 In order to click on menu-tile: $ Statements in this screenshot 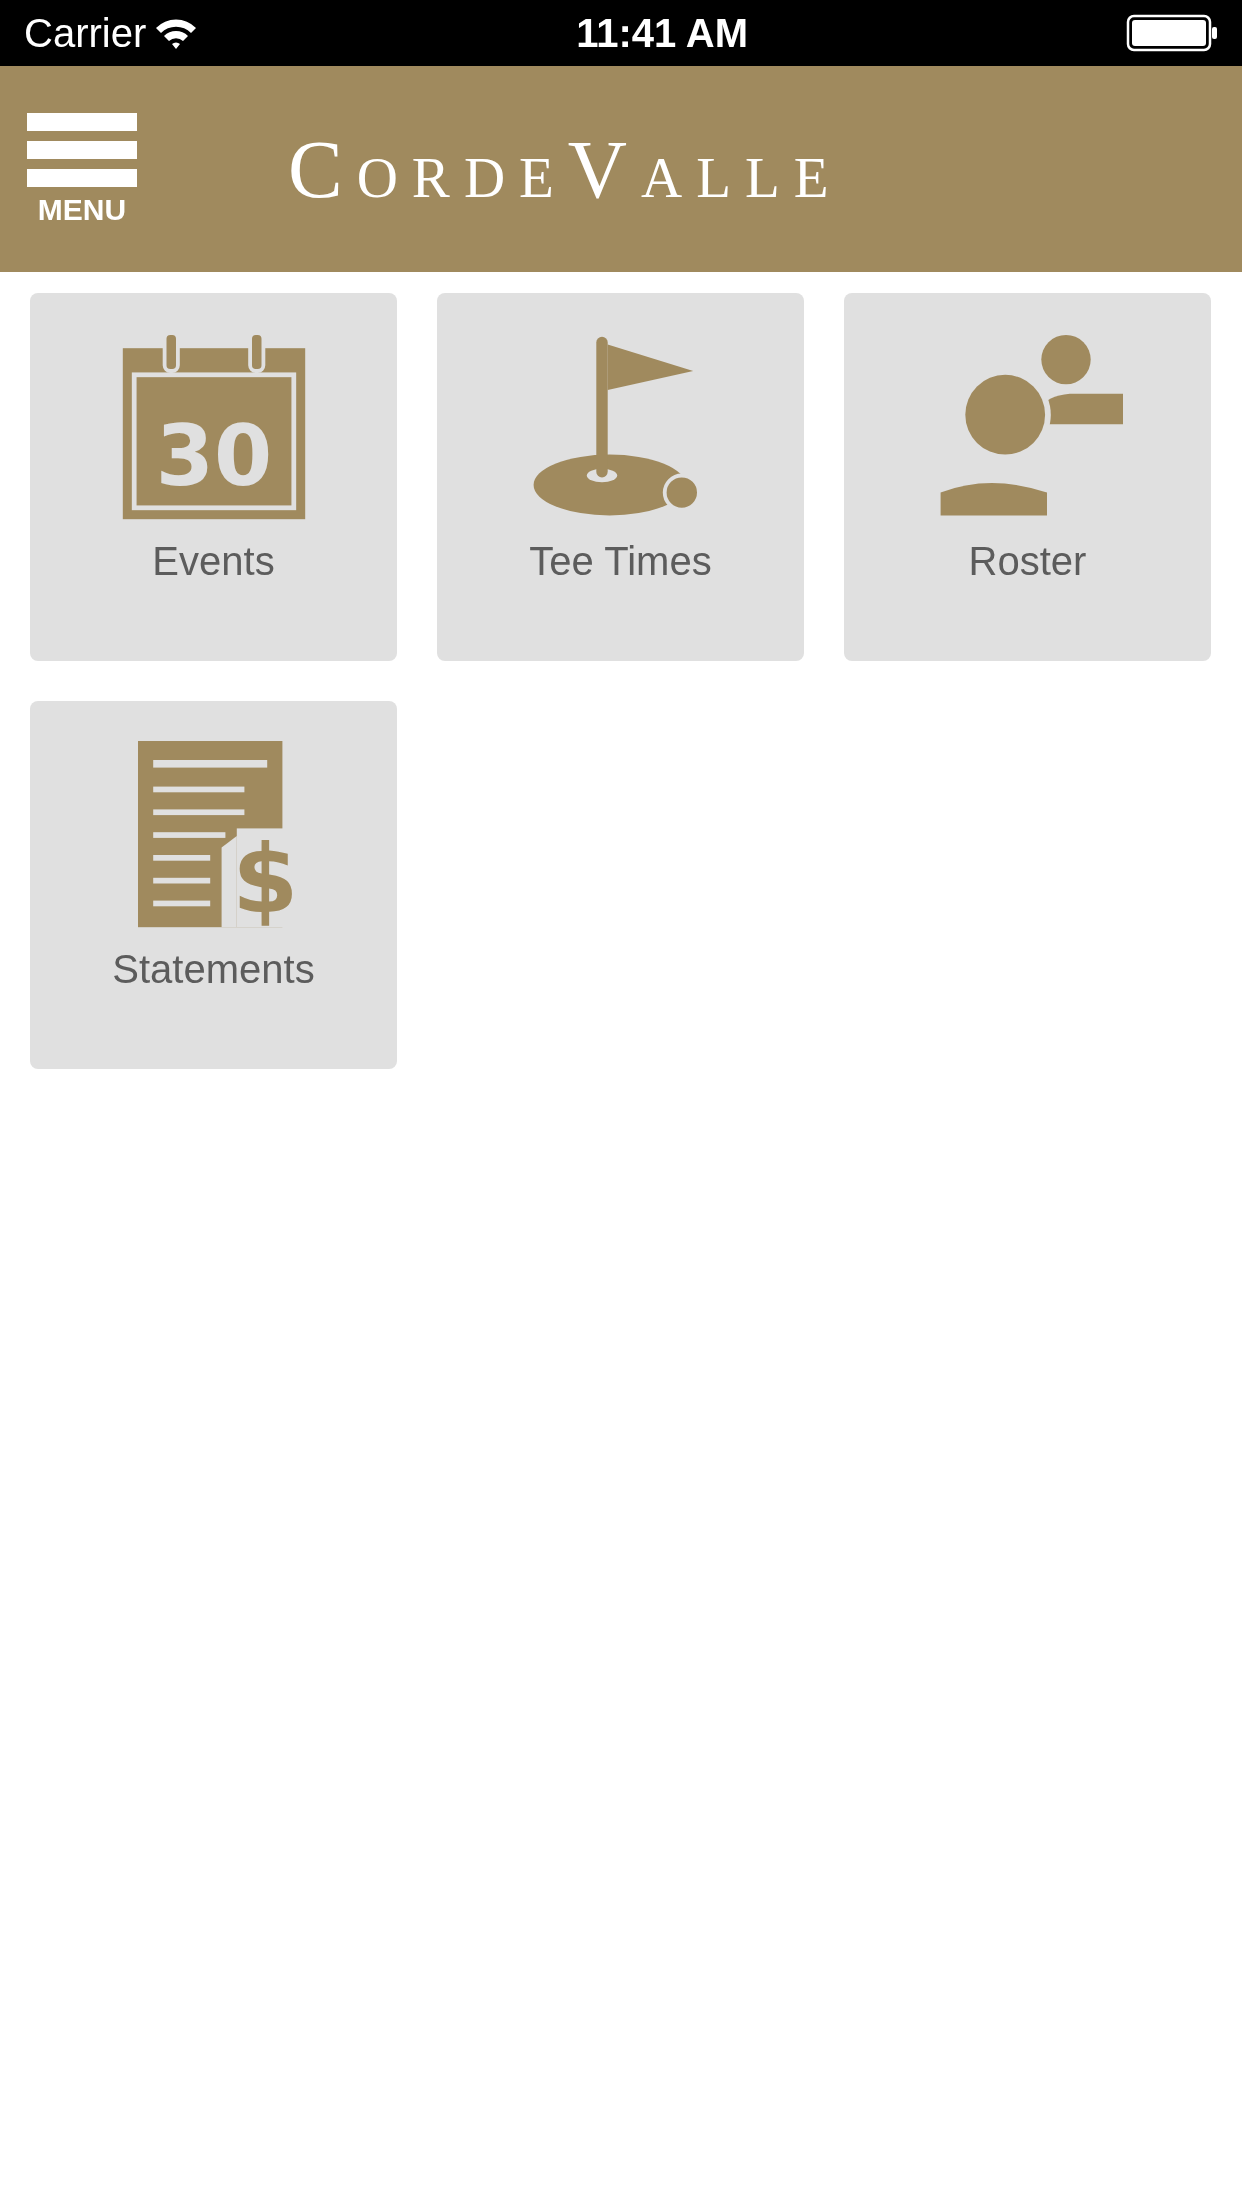, I will do `click(213, 885)`.